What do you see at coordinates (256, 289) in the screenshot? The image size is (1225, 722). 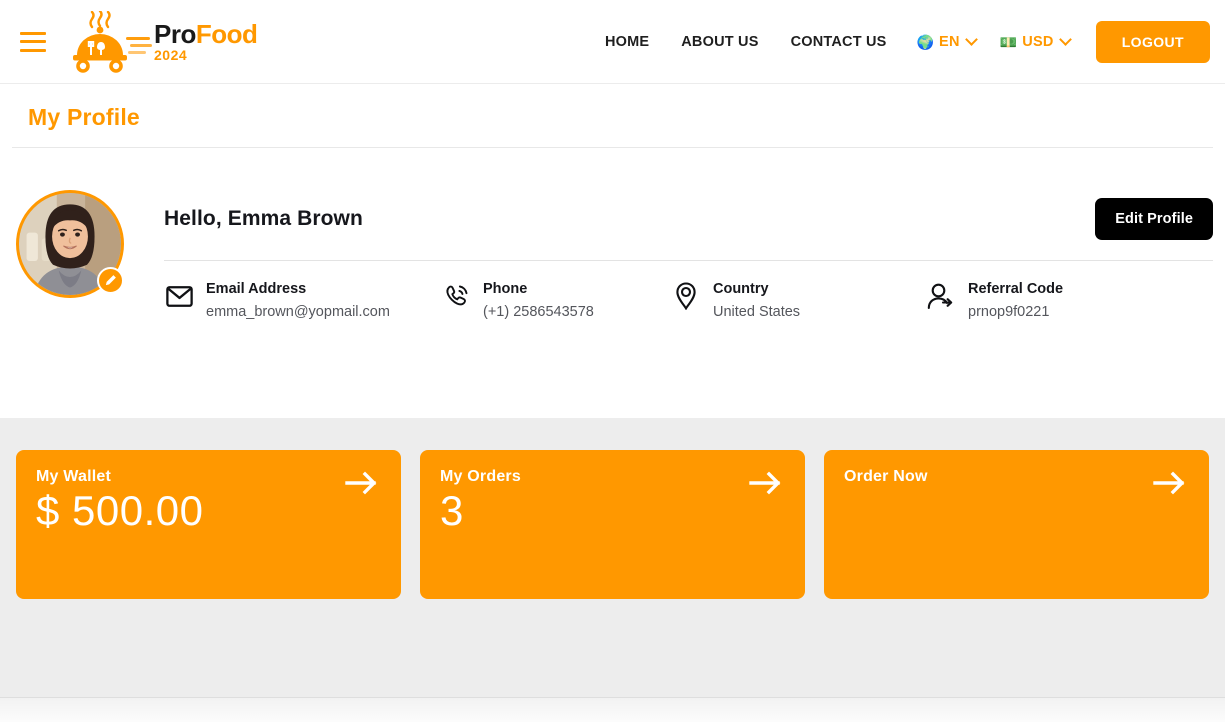 I see `info-label-email: Email Address` at bounding box center [256, 289].